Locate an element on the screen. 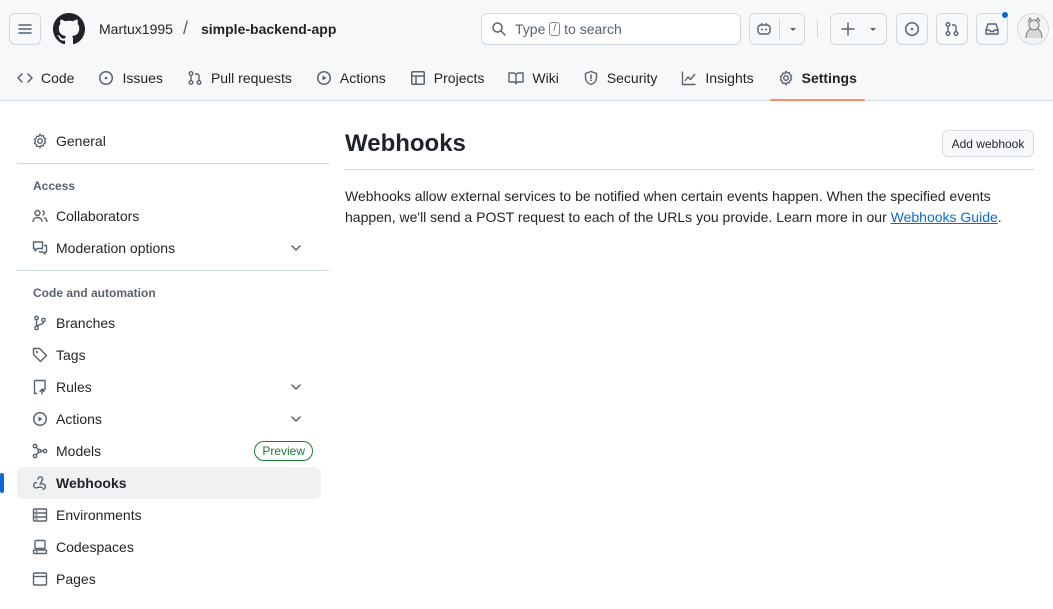  webhook-icon is located at coordinates (44, 483).